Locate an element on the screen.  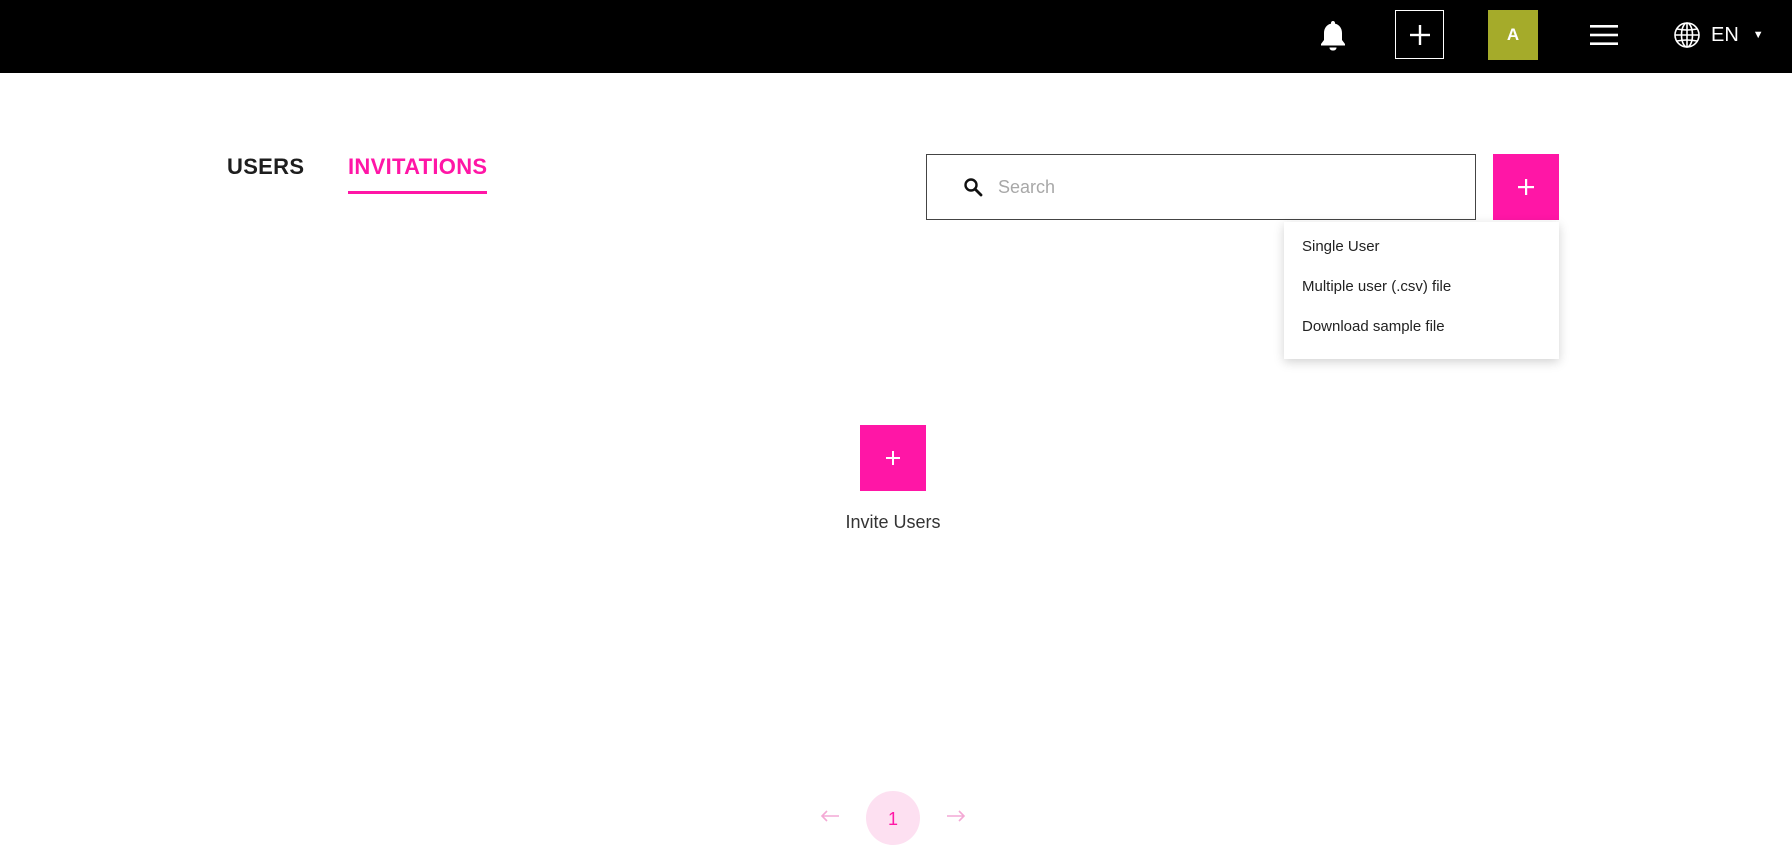
arrow-left-icon is located at coordinates (829, 816).